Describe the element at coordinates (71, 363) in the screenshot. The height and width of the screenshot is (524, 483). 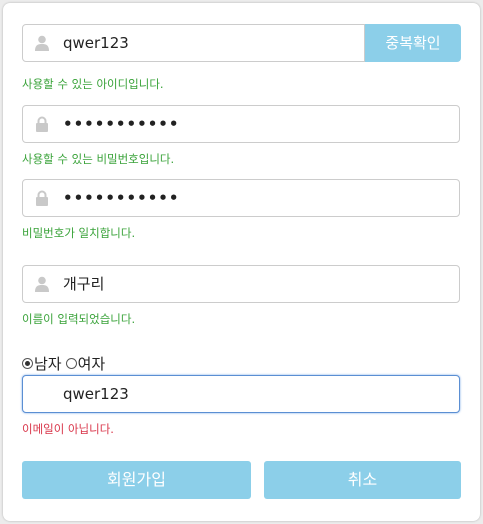
I see `female-radio` at that location.